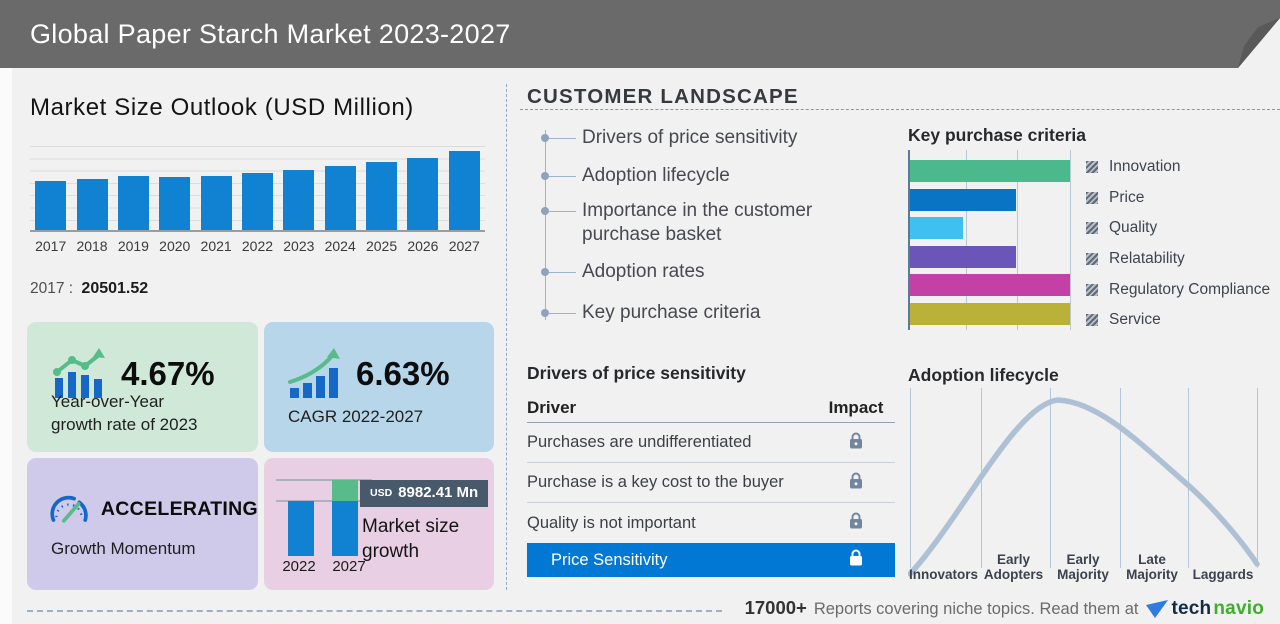 The image size is (1280, 624). What do you see at coordinates (216, 246) in the screenshot?
I see `x-tick-2021: 2021` at bounding box center [216, 246].